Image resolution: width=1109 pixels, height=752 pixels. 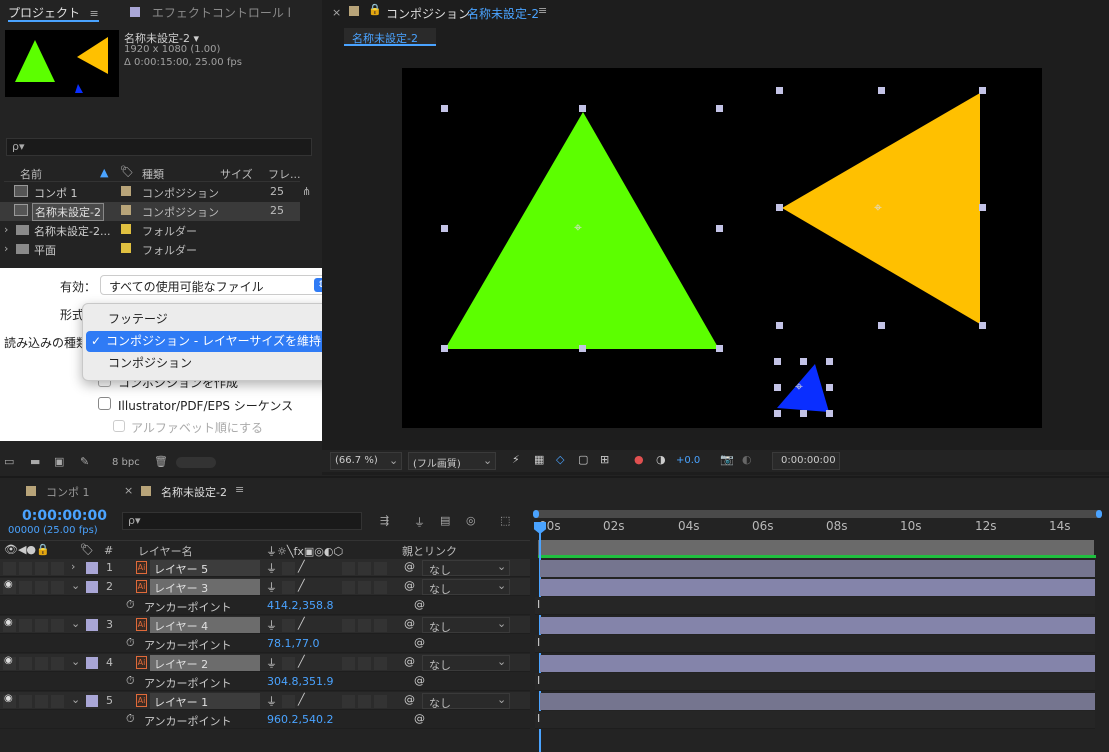 I want to click on quality-select: (フル画質) ⌄, so click(x=452, y=461).